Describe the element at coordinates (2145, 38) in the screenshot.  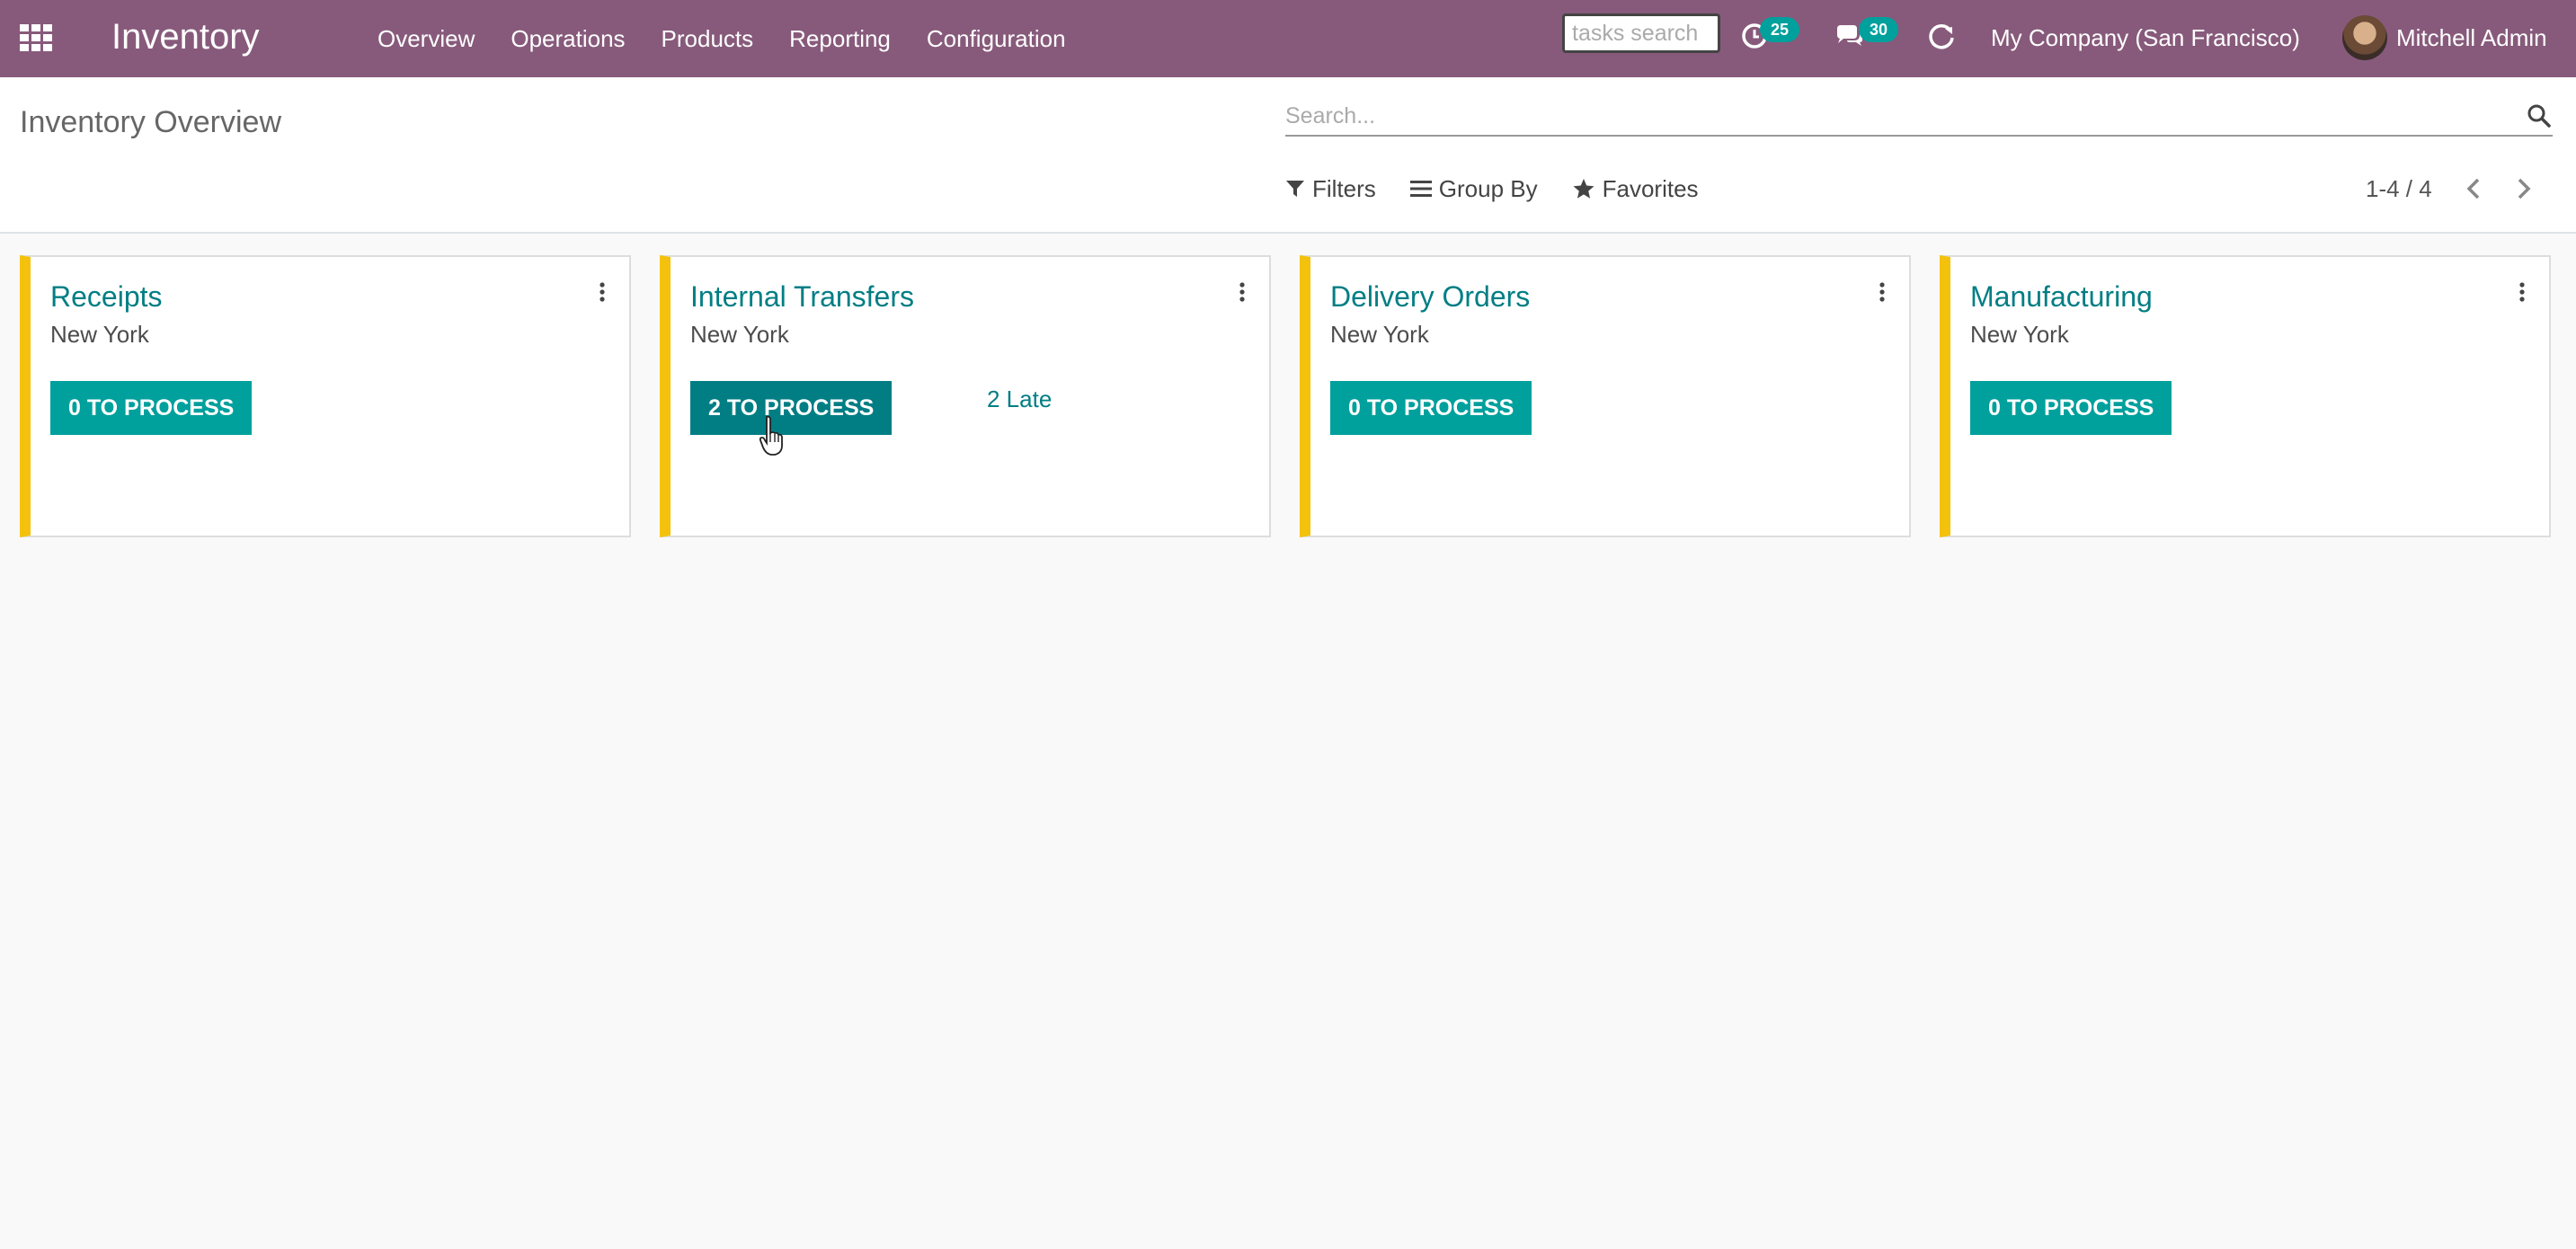
I see `company-switcher: My Company (San Francisco)` at that location.